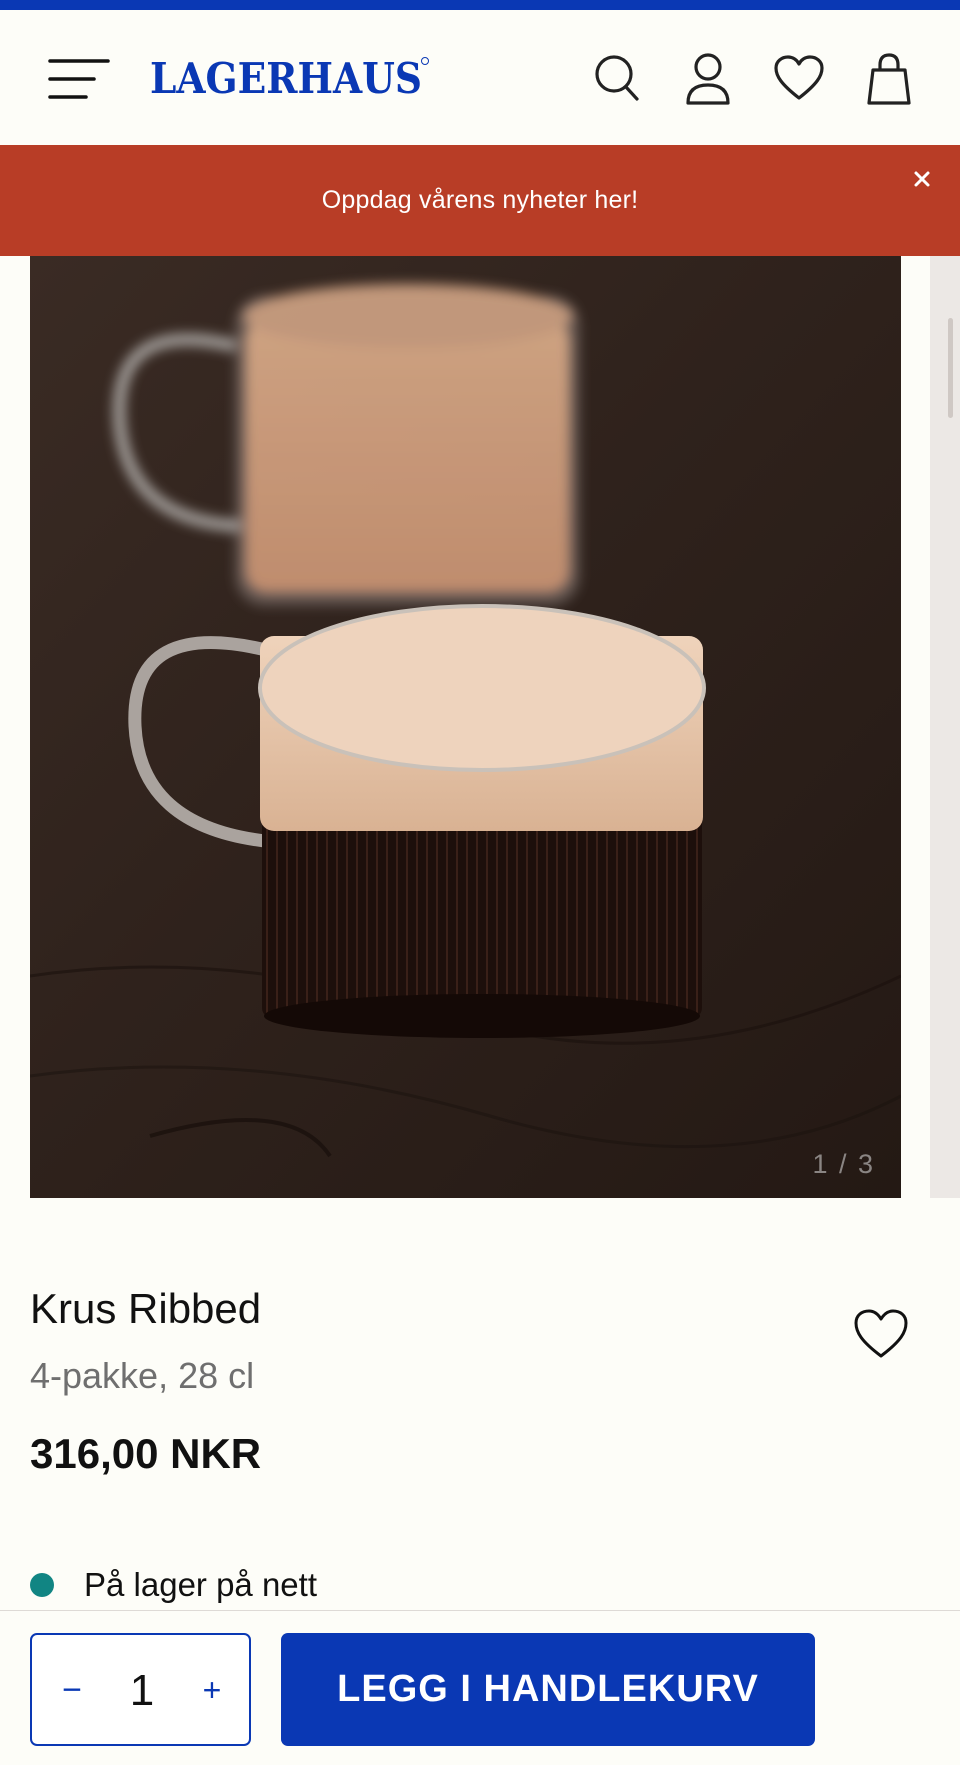 The height and width of the screenshot is (1765, 960). I want to click on account-icon, so click(708, 79).